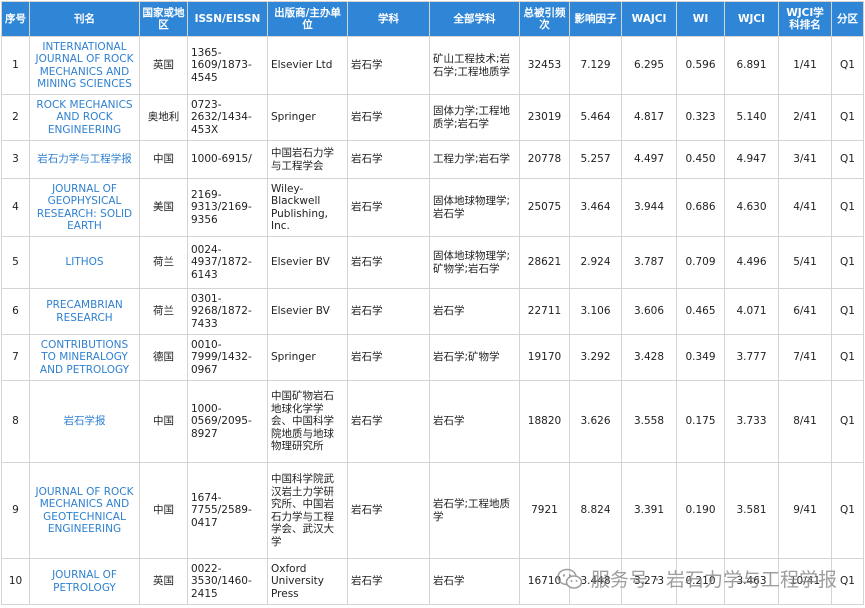 The height and width of the screenshot is (608, 865). What do you see at coordinates (700, 510) in the screenshot?
I see `wi-cell: 0.190` at bounding box center [700, 510].